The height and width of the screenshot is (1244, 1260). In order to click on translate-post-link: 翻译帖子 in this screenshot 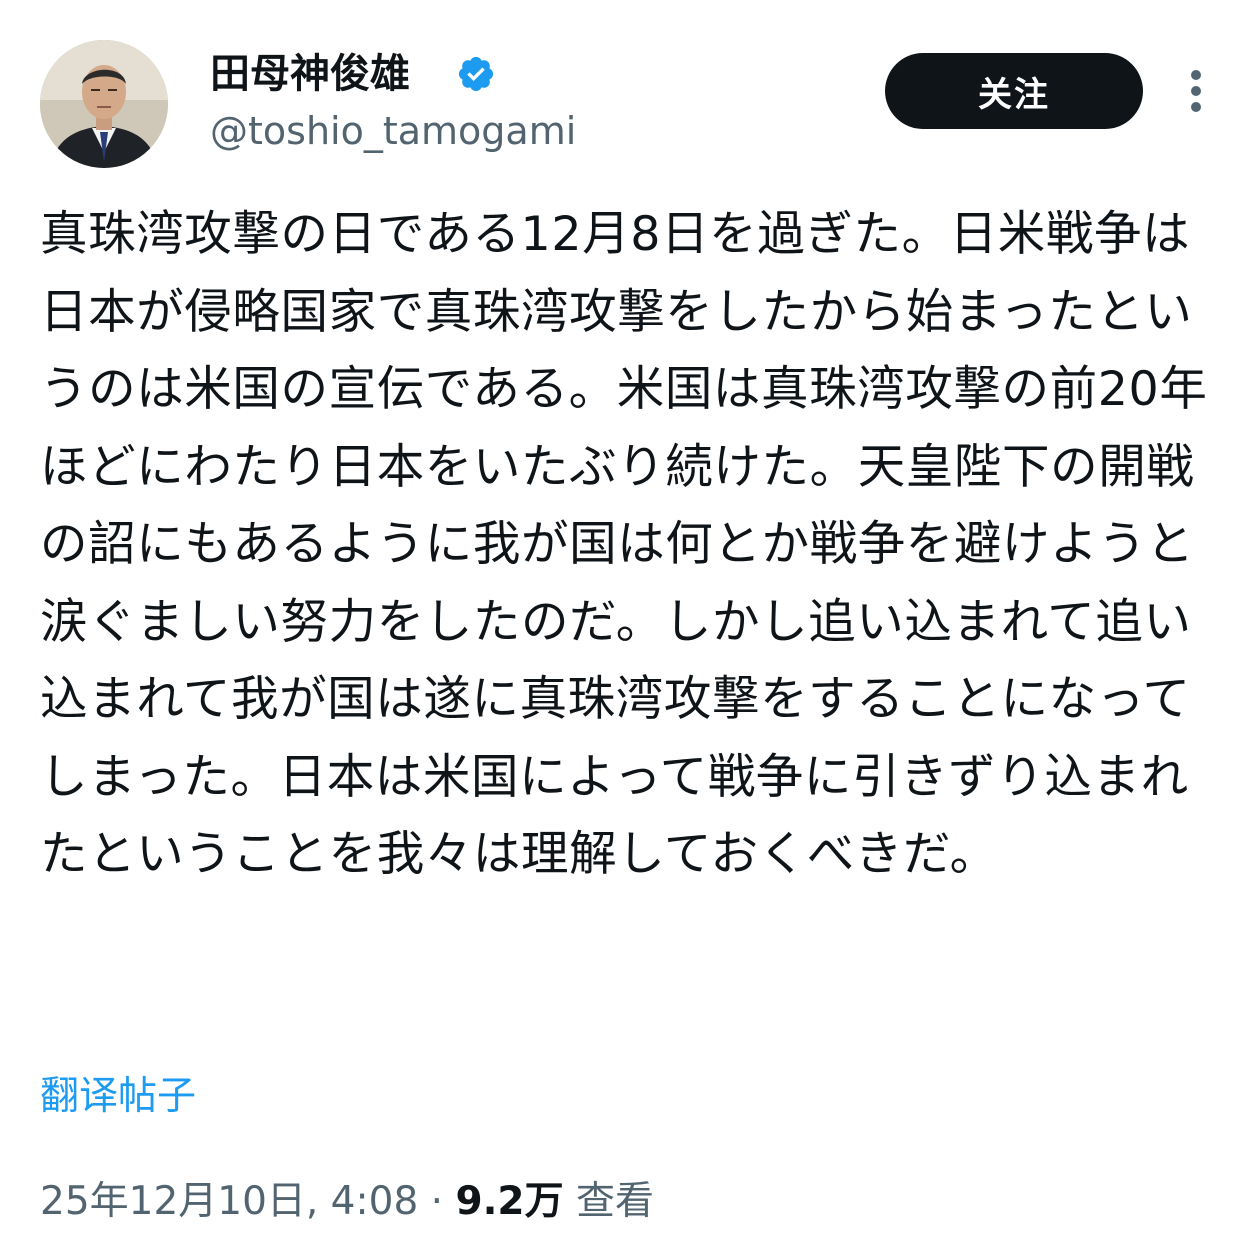, I will do `click(118, 1097)`.